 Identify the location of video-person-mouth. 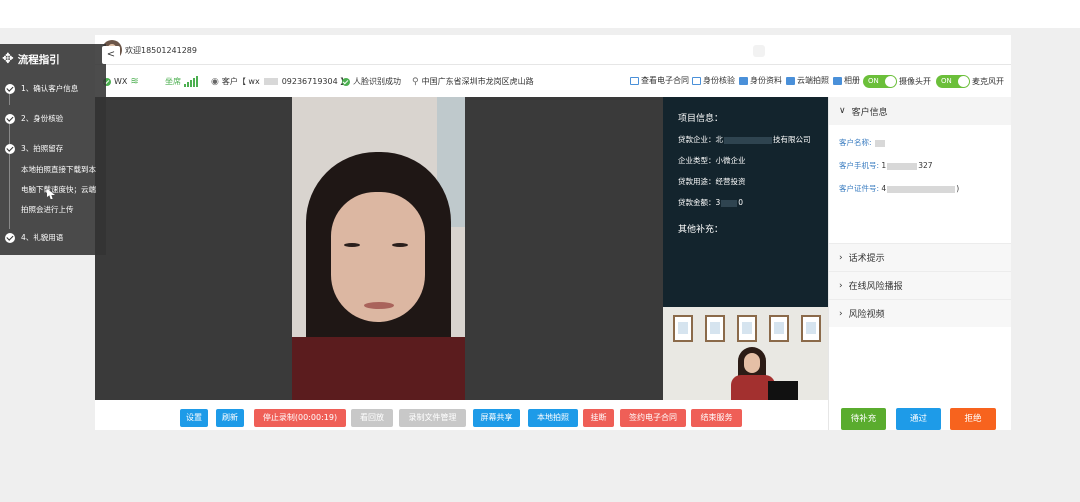
(379, 305).